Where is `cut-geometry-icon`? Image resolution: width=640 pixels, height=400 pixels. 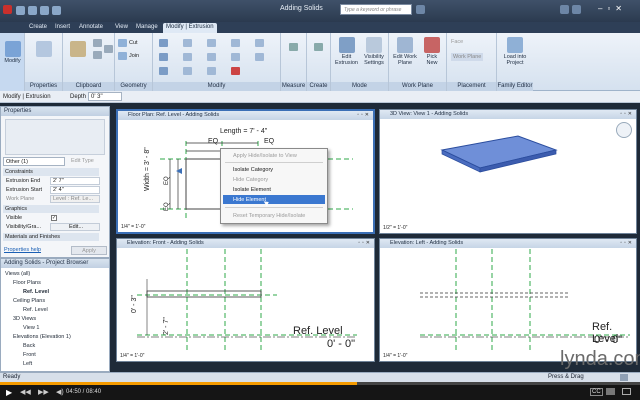 cut-geometry-icon is located at coordinates (122, 43).